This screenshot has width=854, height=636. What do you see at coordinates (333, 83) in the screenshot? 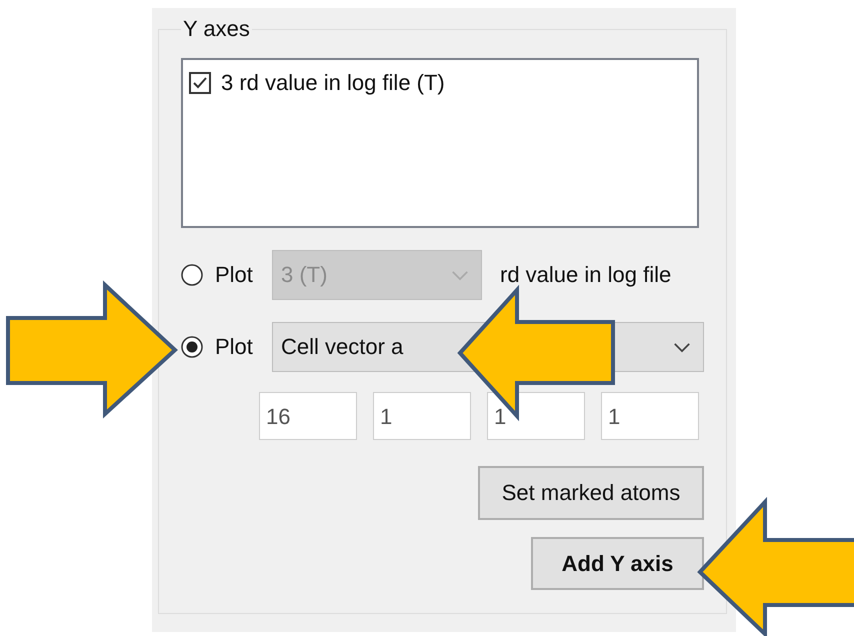
I see `list-item-label: 3 rd value in log file (T)` at bounding box center [333, 83].